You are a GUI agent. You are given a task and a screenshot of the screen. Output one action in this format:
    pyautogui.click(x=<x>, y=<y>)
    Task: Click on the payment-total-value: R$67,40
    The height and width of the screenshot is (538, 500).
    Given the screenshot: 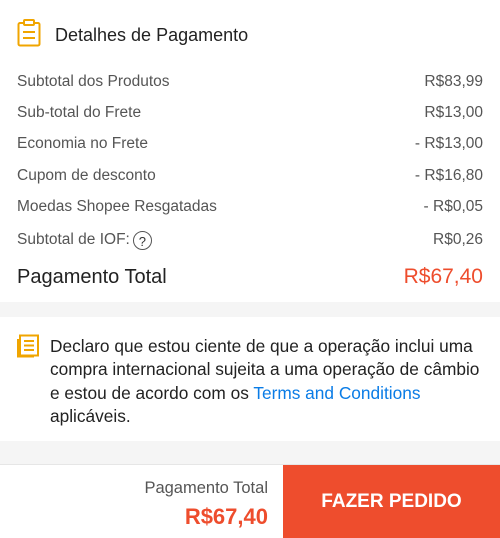 What is the action you would take?
    pyautogui.click(x=443, y=276)
    